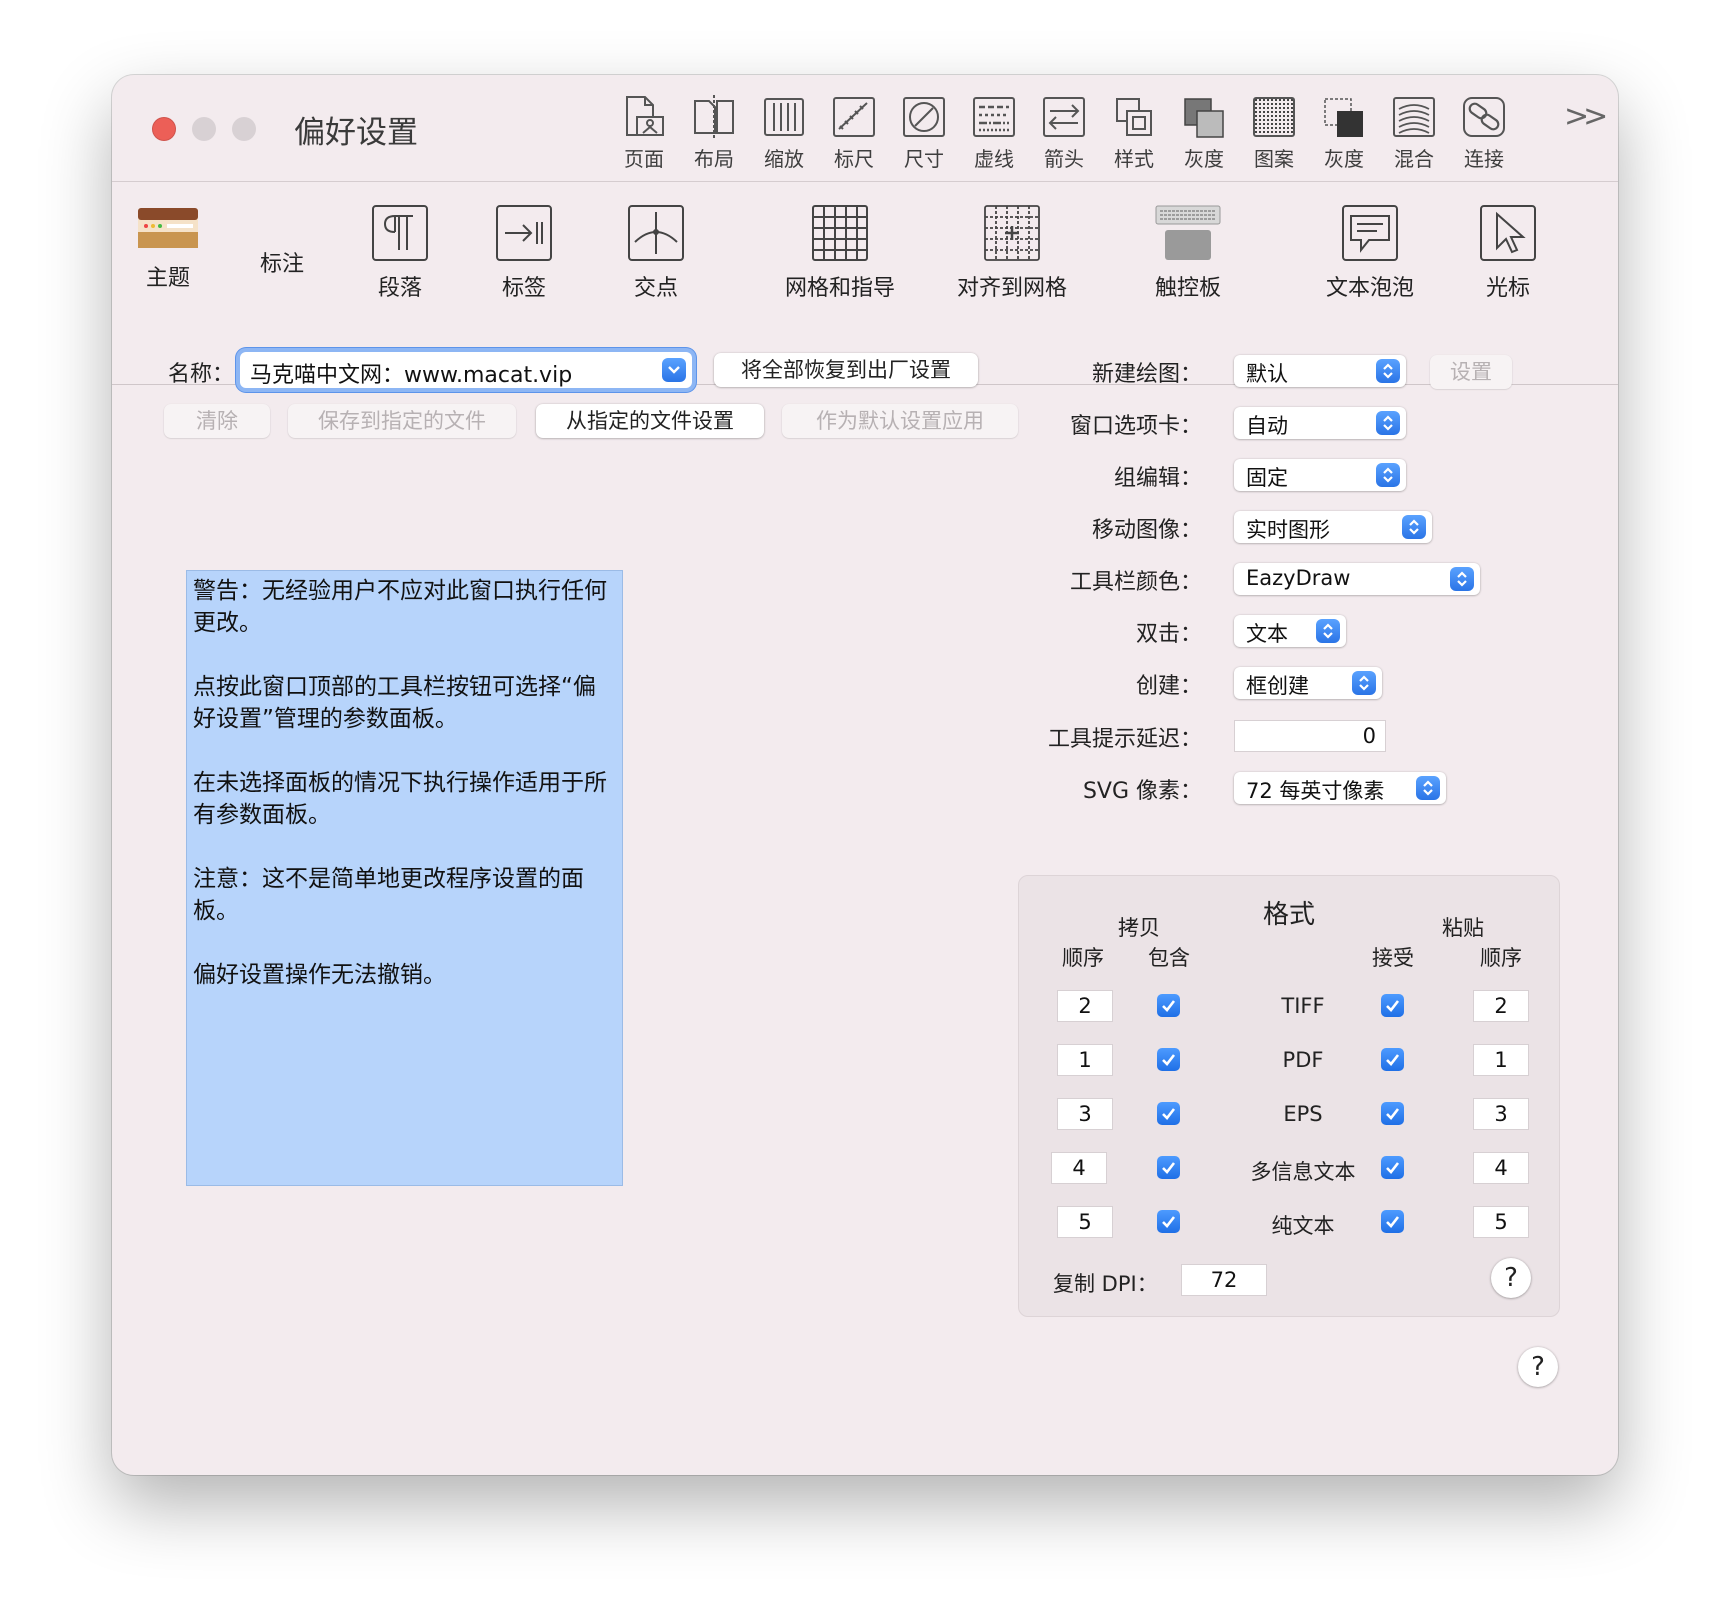 The width and height of the screenshot is (1724, 1618). What do you see at coordinates (399, 288) in the screenshot?
I see `category-label: 段落` at bounding box center [399, 288].